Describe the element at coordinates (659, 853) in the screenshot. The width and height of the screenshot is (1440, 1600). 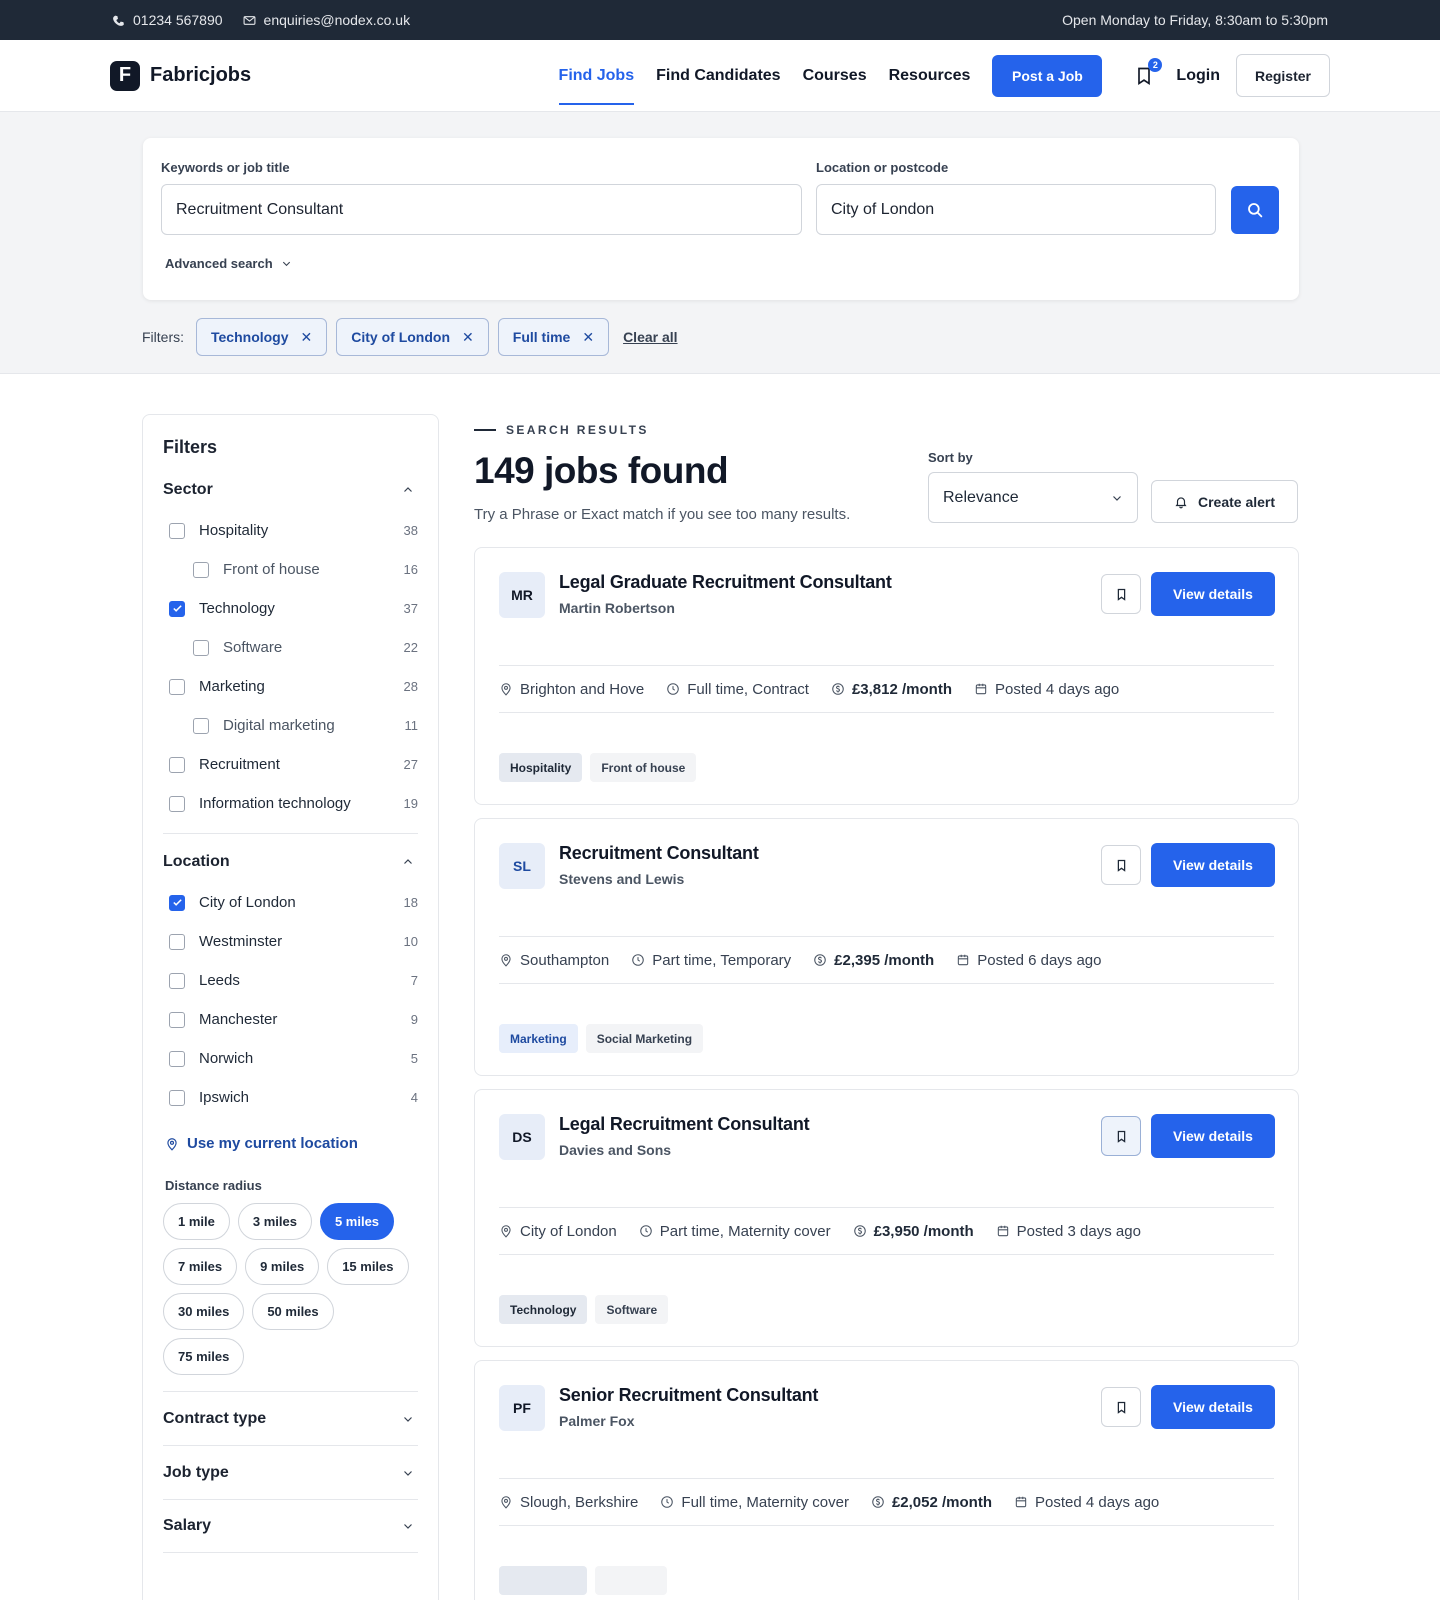
I see `job-title: Recruitment Consultant` at that location.